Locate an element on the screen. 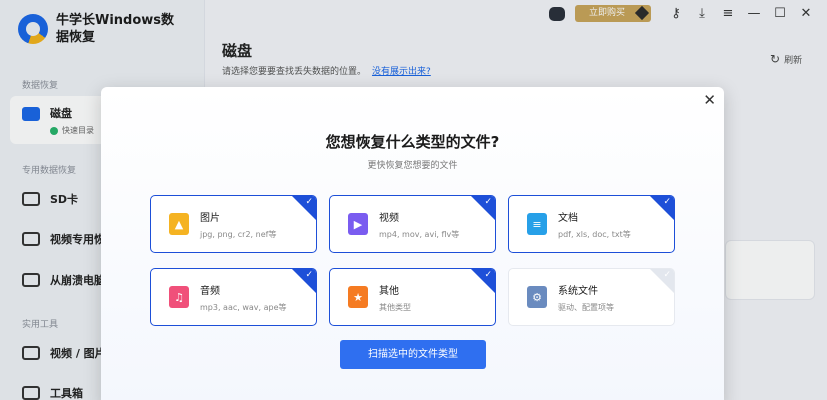 The width and height of the screenshot is (827, 400). file-type-name: 图片 is located at coordinates (210, 218).